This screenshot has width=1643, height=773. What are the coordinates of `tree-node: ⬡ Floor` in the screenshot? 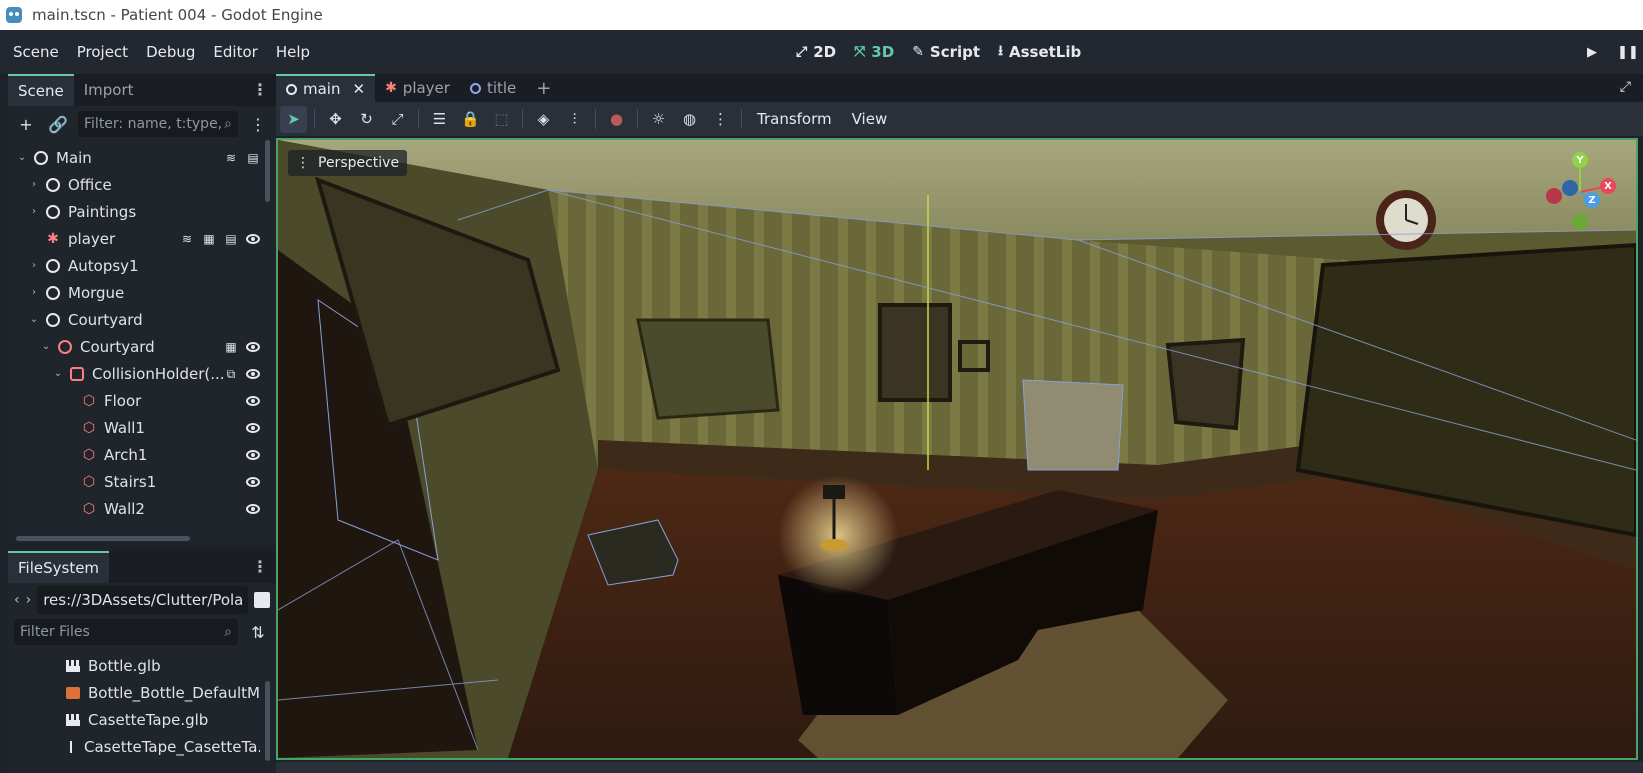 It's located at (134, 400).